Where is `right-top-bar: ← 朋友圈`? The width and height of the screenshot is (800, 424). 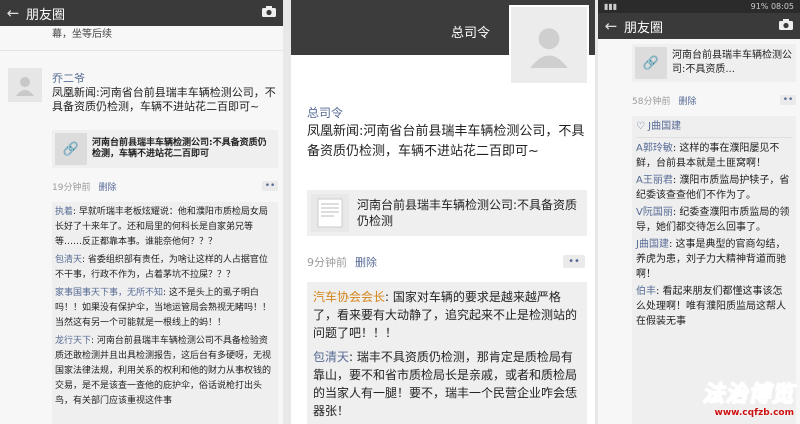 right-top-bar: ← 朋友圈 is located at coordinates (699, 26).